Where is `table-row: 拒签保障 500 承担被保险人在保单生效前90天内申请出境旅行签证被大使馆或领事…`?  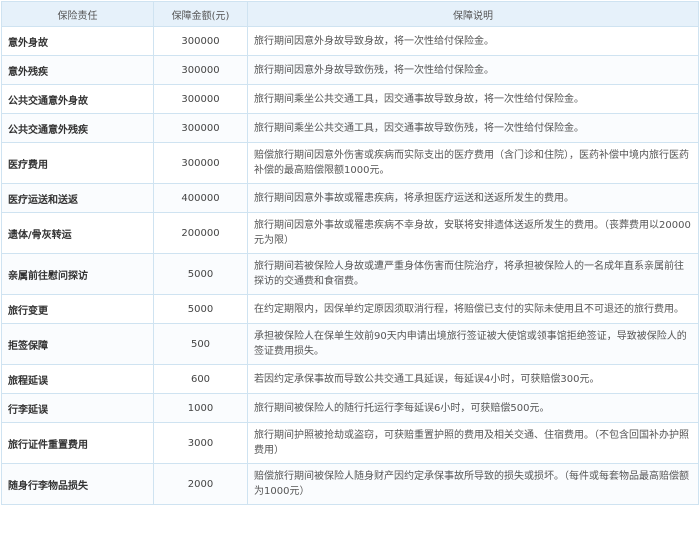 table-row: 拒签保障 500 承担被保险人在保单生效前90天内申请出境旅行签证被大使馆或领事… is located at coordinates (350, 344).